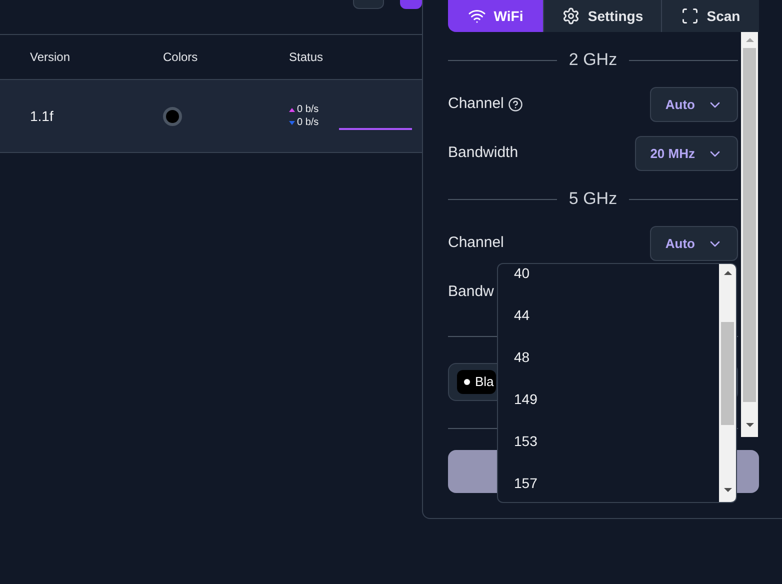  Describe the element at coordinates (689, 16) in the screenshot. I see `scan-icon` at that location.